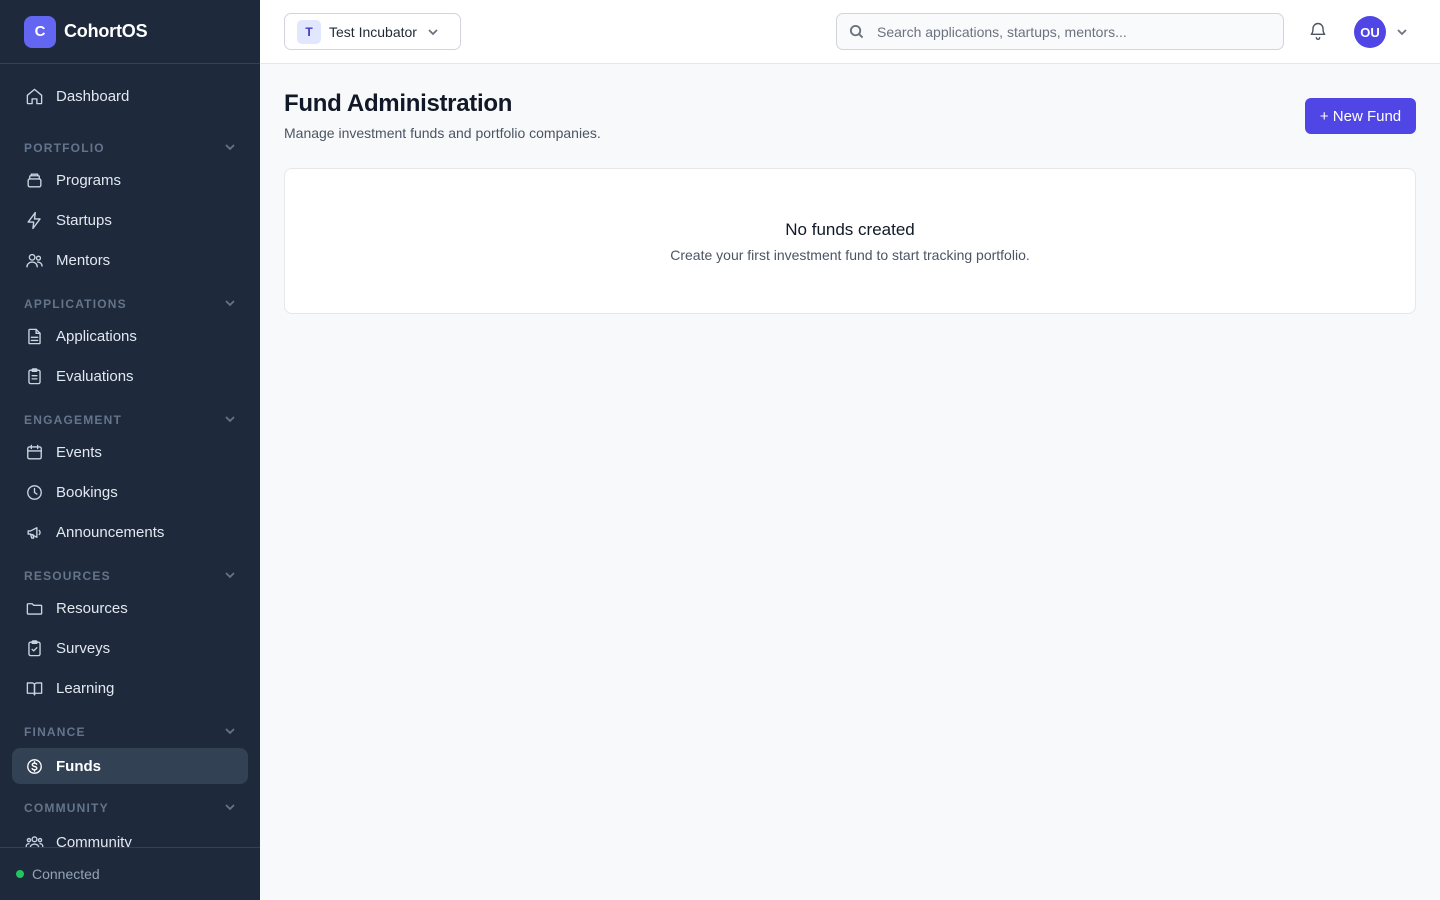 This screenshot has width=1440, height=900. I want to click on section-label: APPLICATIONS, so click(75, 304).